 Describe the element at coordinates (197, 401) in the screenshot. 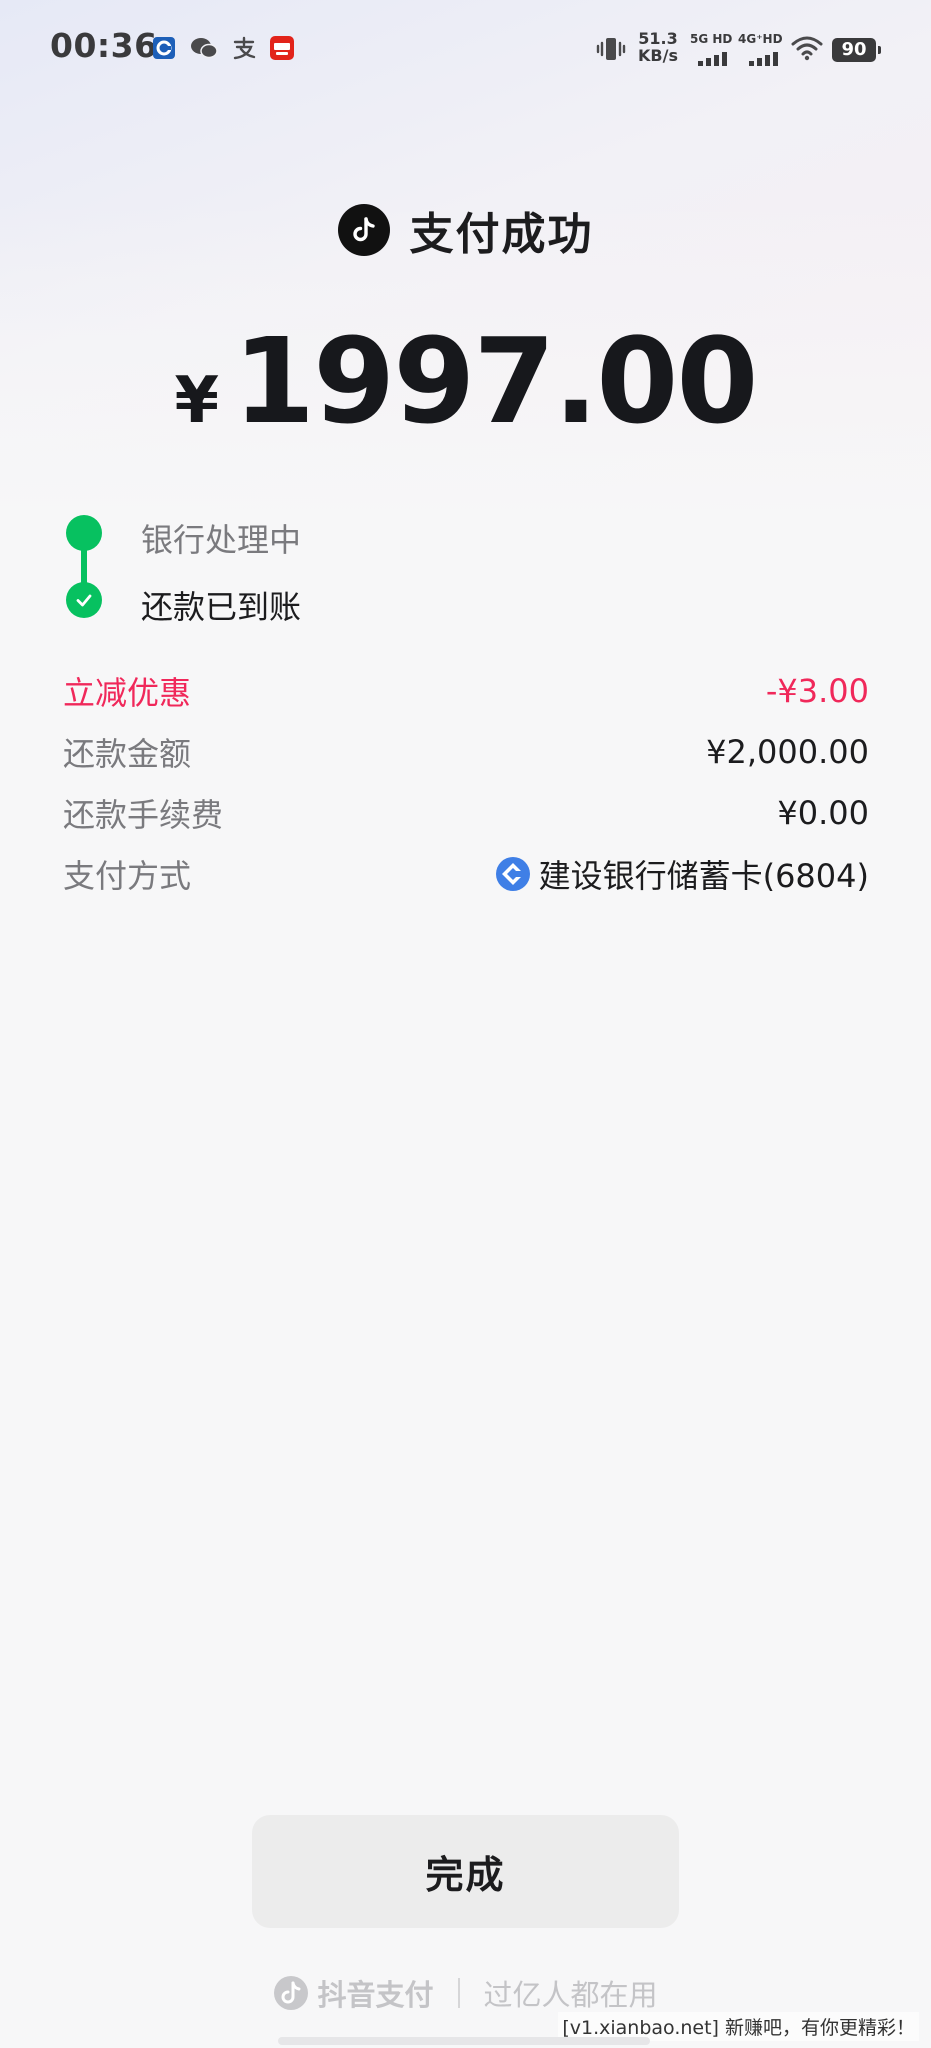

I see `currency-symbol: ¥` at that location.